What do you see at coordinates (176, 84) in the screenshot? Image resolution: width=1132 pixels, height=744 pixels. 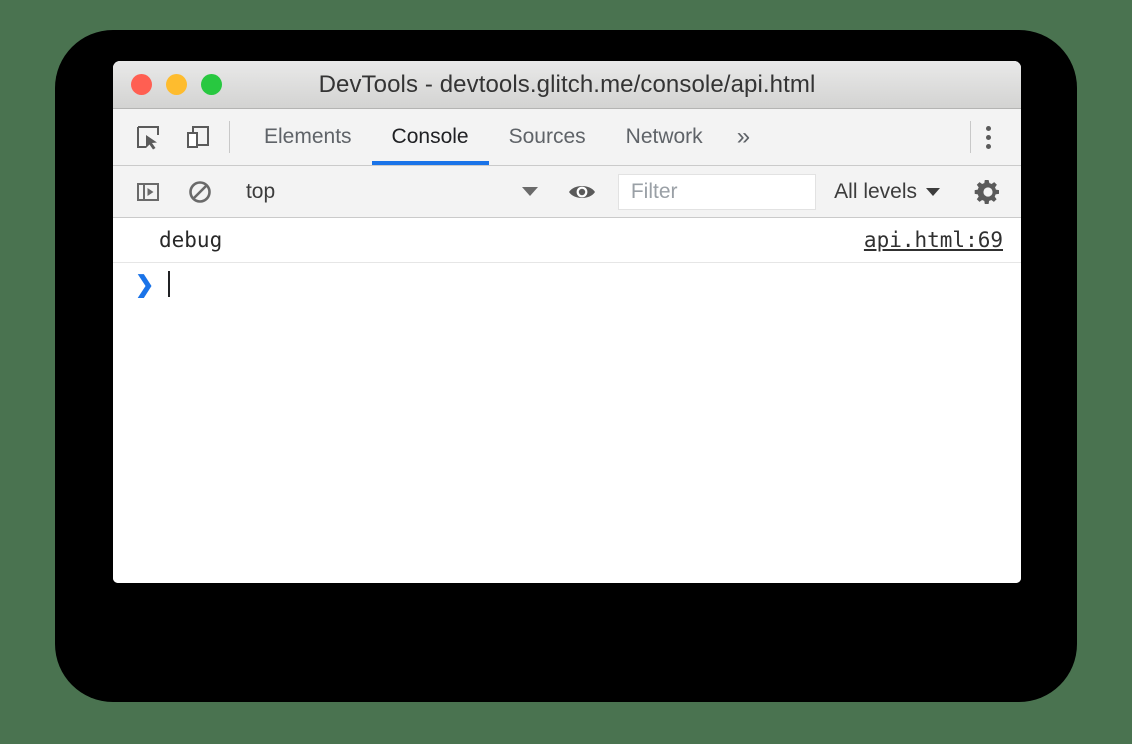 I see `minimize-window-button` at bounding box center [176, 84].